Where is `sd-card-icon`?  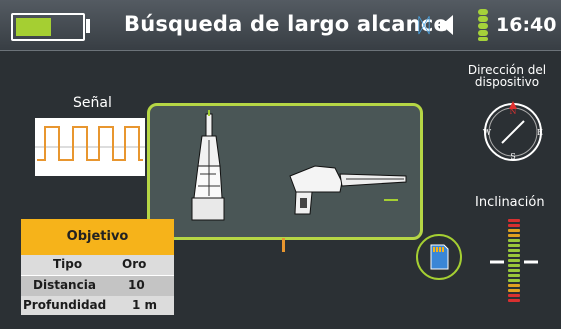 sd-card-icon is located at coordinates (439, 257).